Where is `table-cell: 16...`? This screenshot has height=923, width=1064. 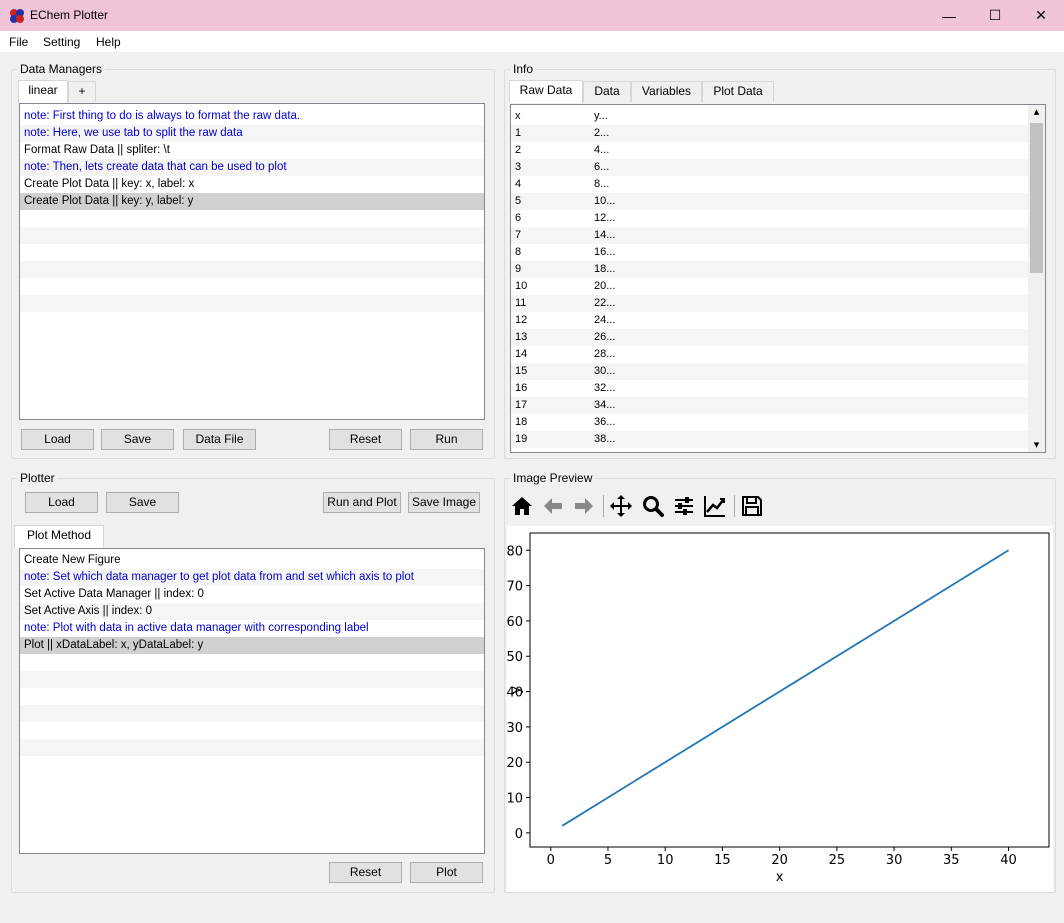
table-cell: 16... is located at coordinates (605, 252).